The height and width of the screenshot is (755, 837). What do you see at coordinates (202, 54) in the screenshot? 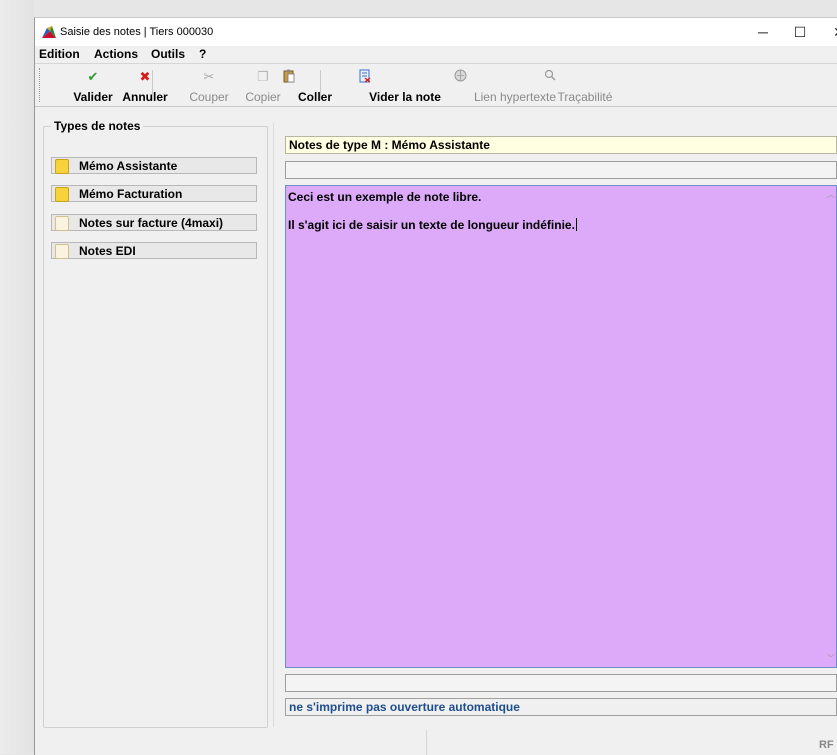
I see `menu-help: ?` at bounding box center [202, 54].